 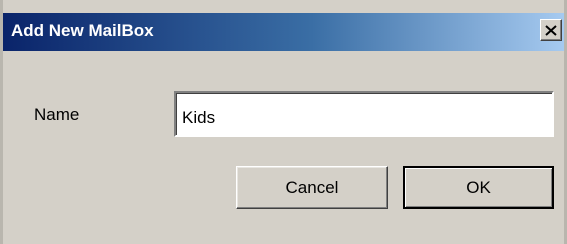 What do you see at coordinates (478, 187) in the screenshot?
I see `ok-button: OK` at bounding box center [478, 187].